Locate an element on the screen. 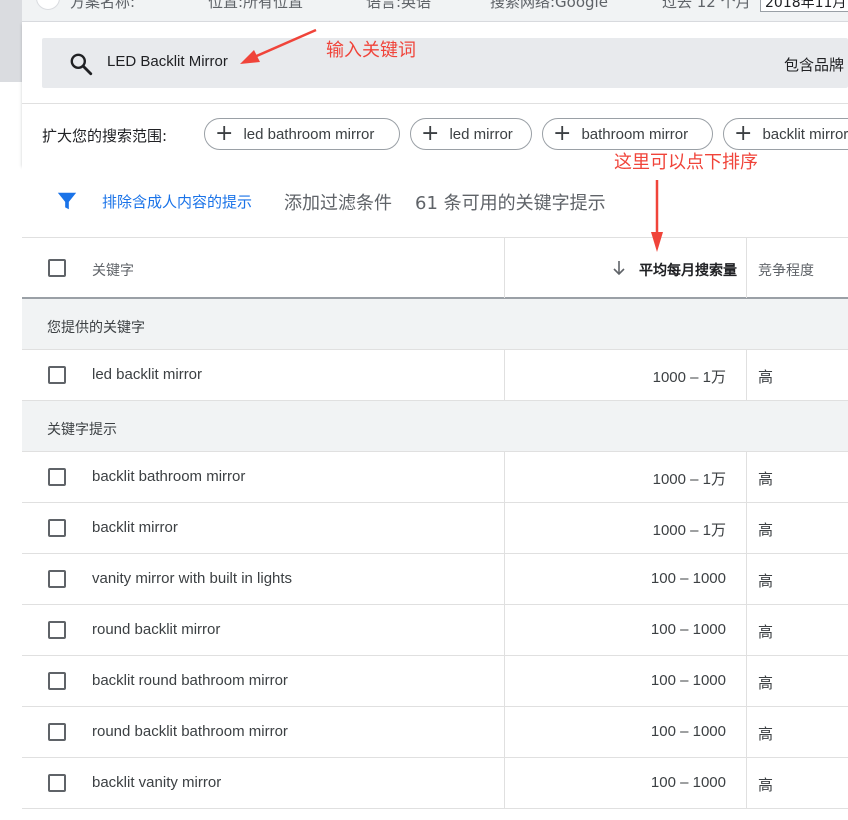 The width and height of the screenshot is (848, 820). chip-label: led bathroom mirror is located at coordinates (309, 134).